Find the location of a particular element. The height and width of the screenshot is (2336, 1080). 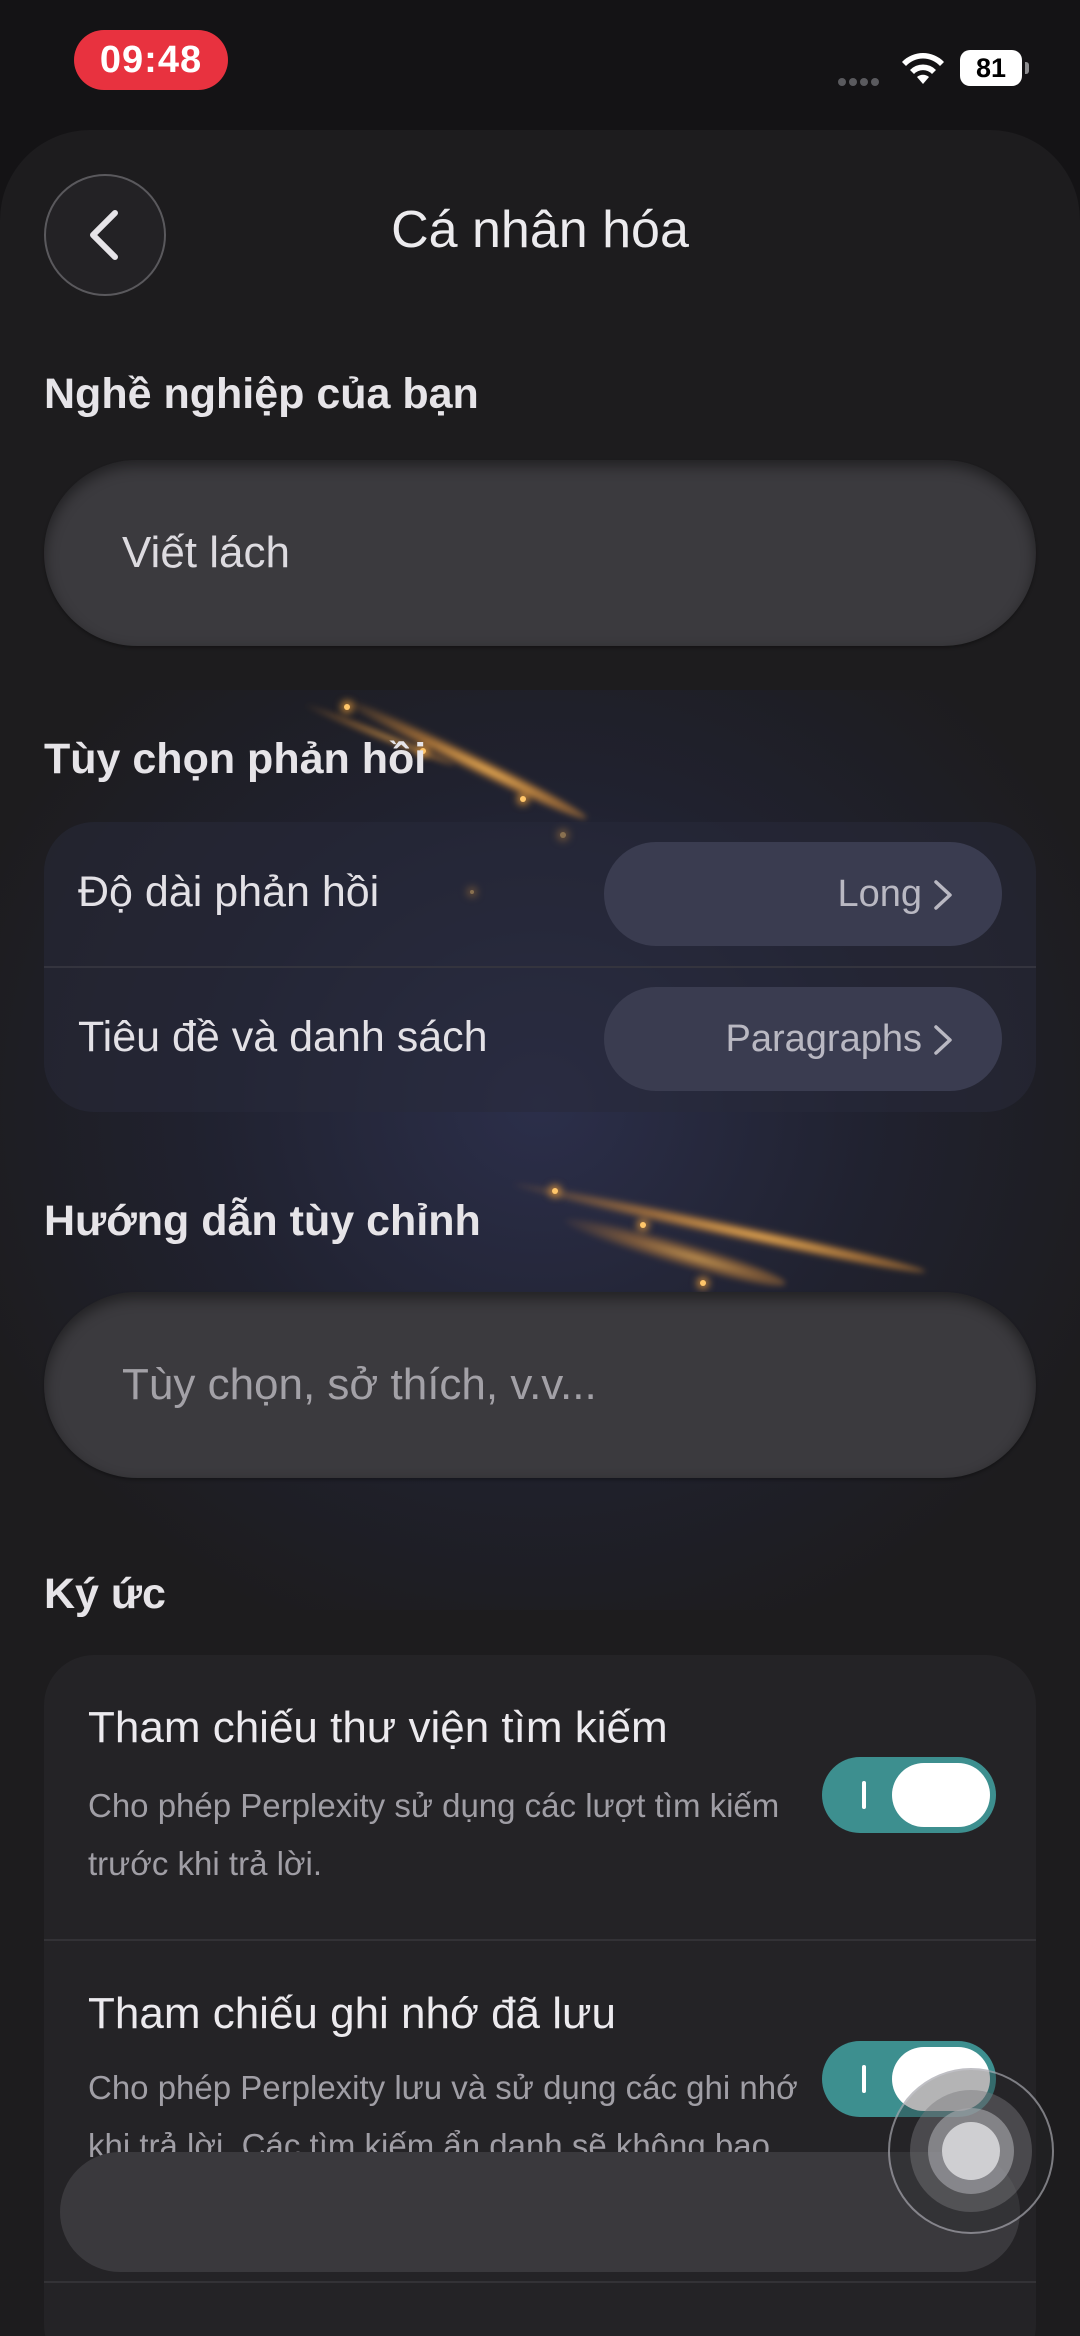

back-arrow-icon is located at coordinates (104, 235).